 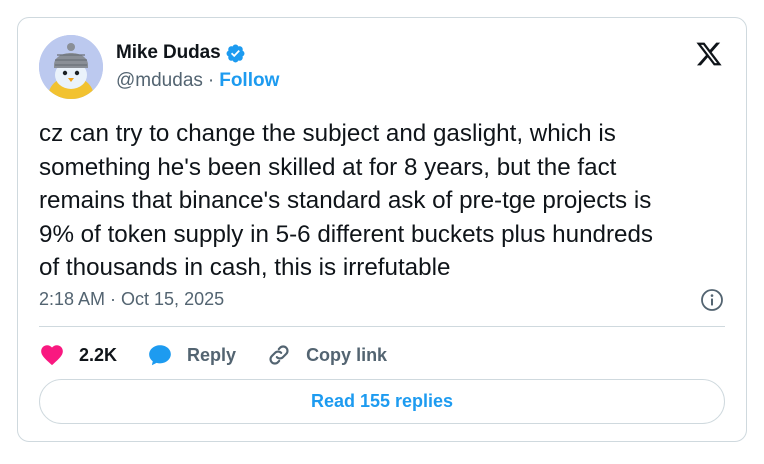 What do you see at coordinates (159, 81) in the screenshot?
I see `author-handle: @mdudas` at bounding box center [159, 81].